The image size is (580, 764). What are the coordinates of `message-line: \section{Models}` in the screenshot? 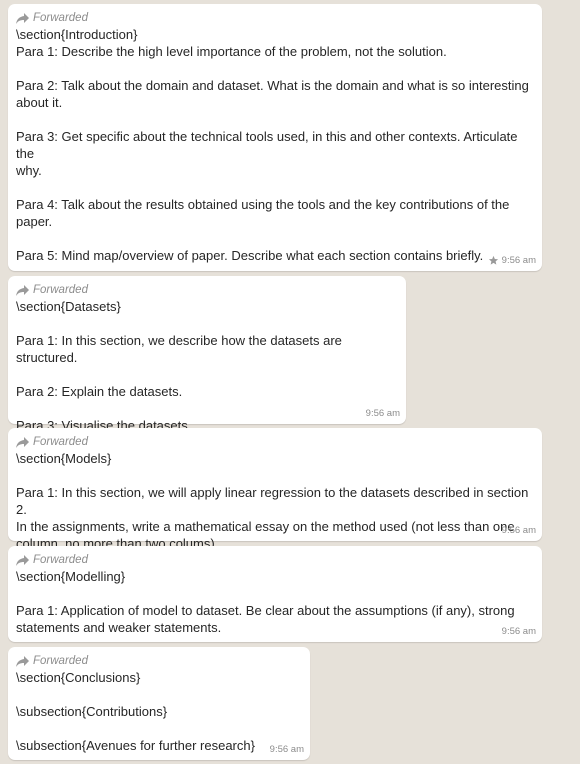 It's located at (64, 458).